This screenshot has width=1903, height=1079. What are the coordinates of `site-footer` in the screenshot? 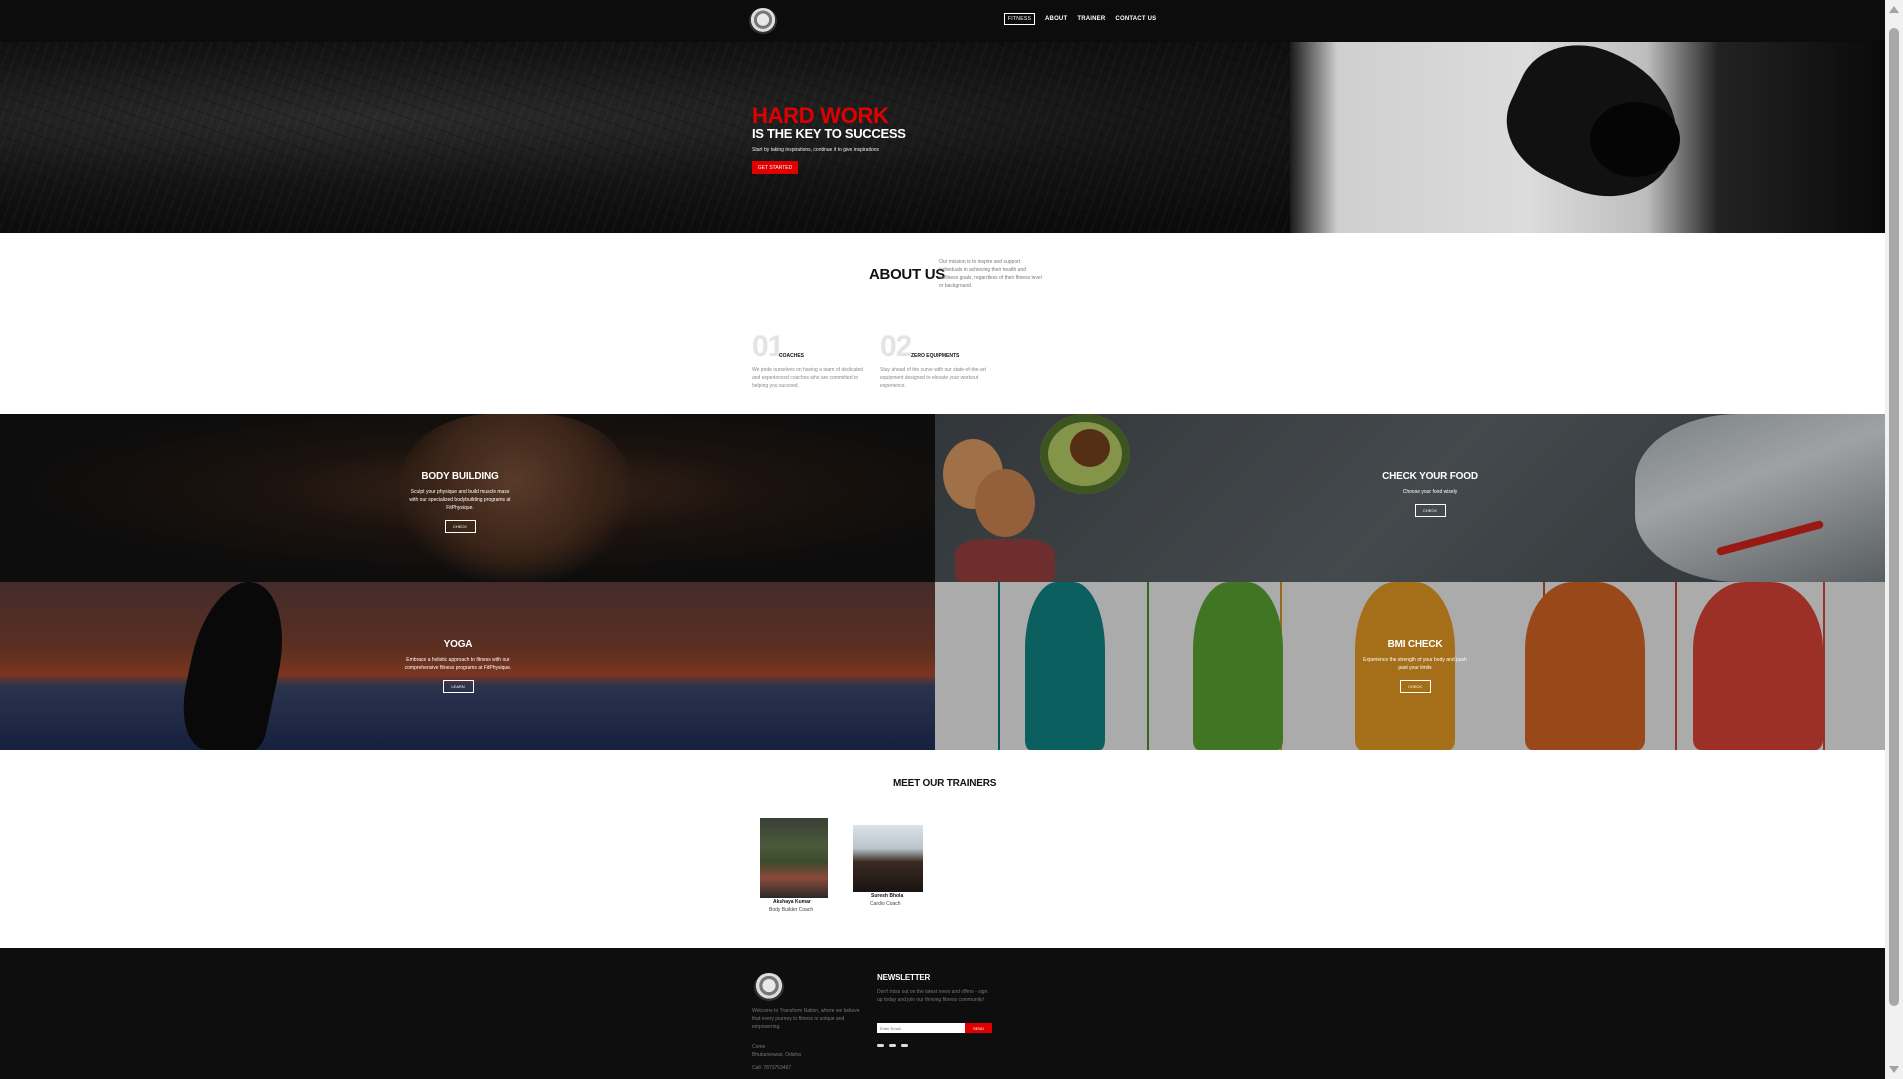 It's located at (942, 1013).